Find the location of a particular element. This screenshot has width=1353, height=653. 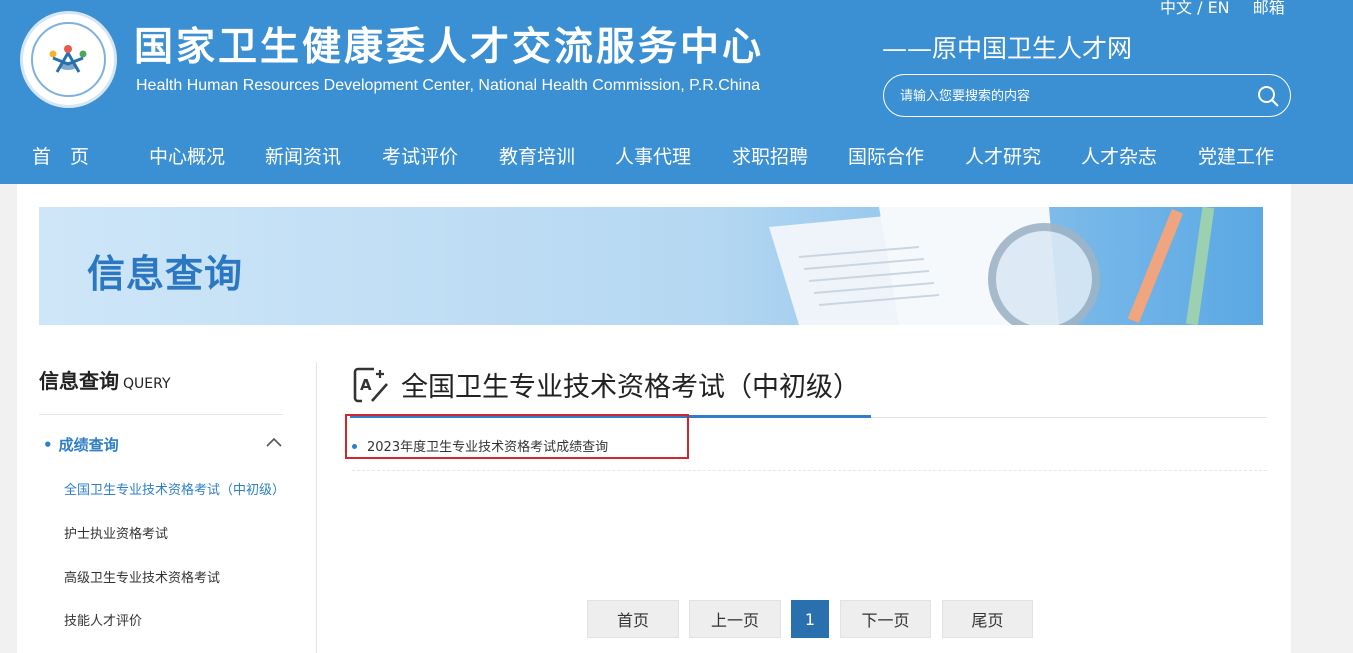

sidebar-item-skill-evaluation: 技能人才评价 is located at coordinates (103, 619).